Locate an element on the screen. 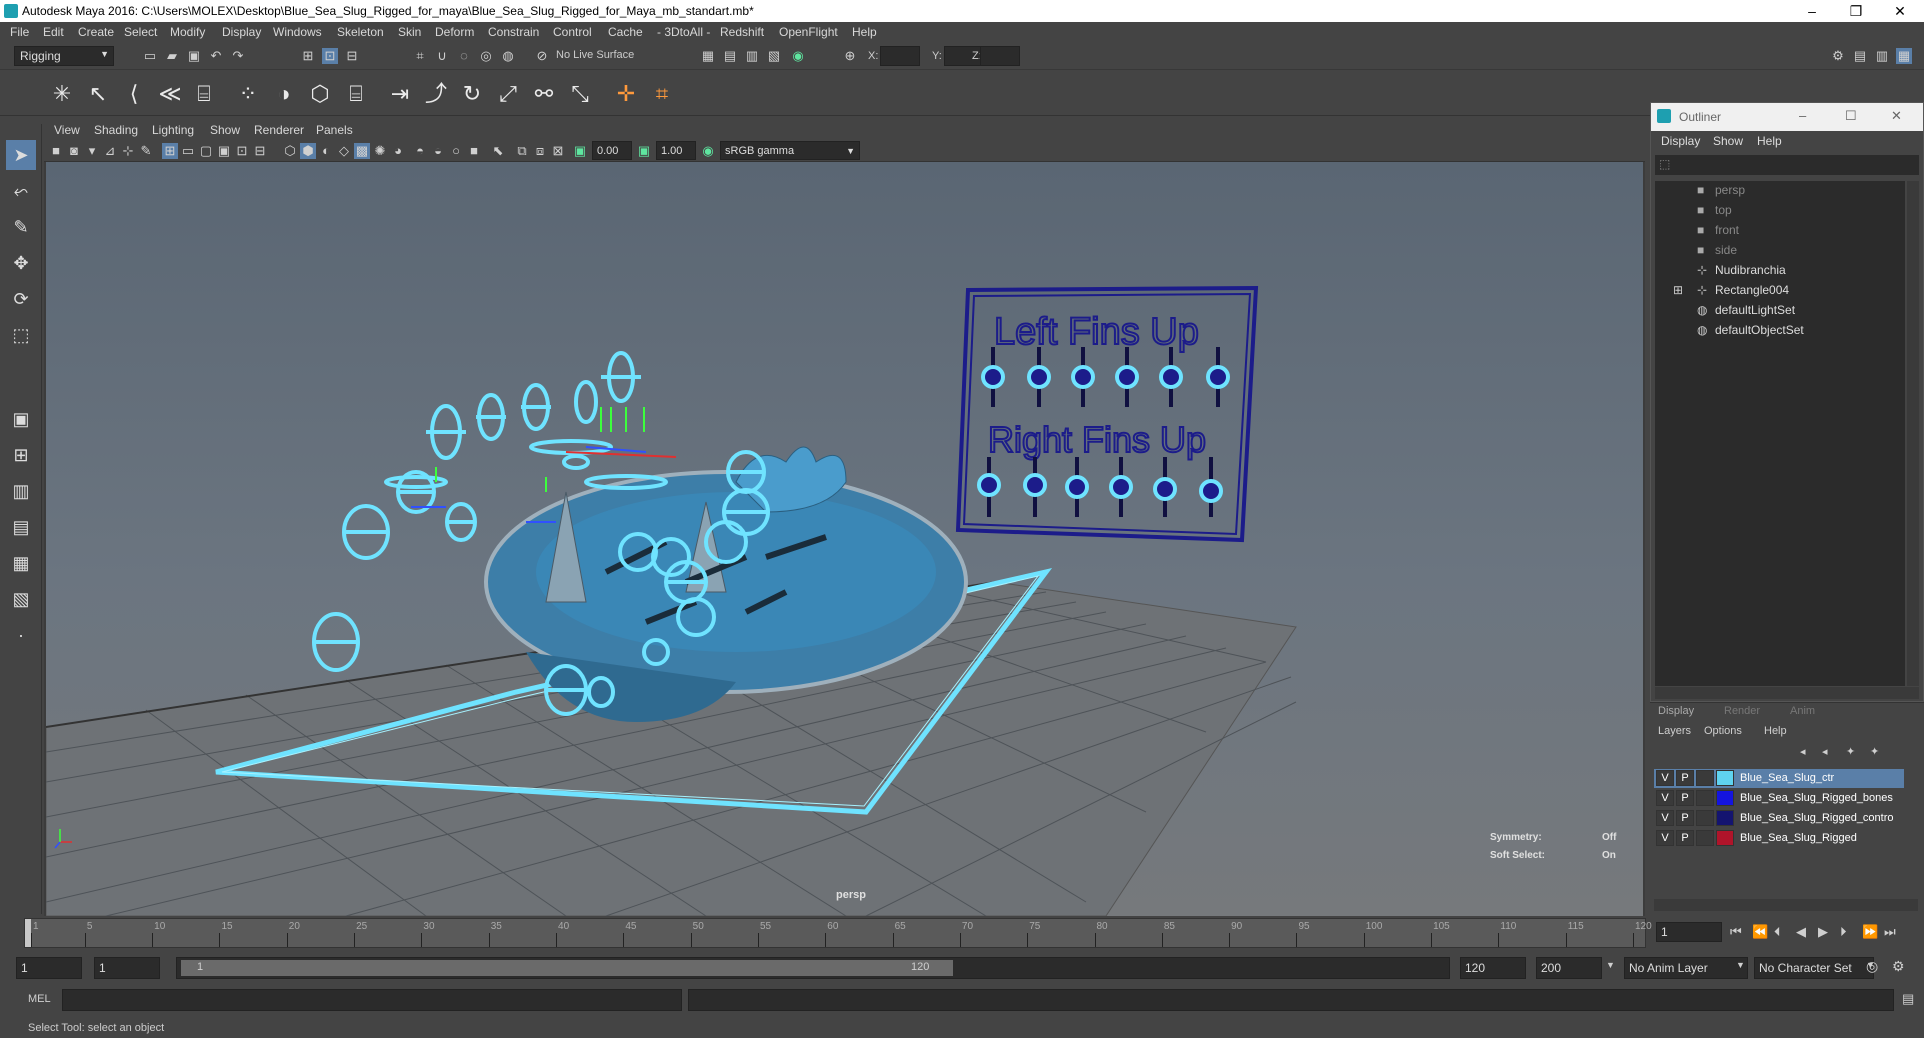 The height and width of the screenshot is (1038, 1924). character-set-dropdown: No Character Set is located at coordinates (1814, 968).